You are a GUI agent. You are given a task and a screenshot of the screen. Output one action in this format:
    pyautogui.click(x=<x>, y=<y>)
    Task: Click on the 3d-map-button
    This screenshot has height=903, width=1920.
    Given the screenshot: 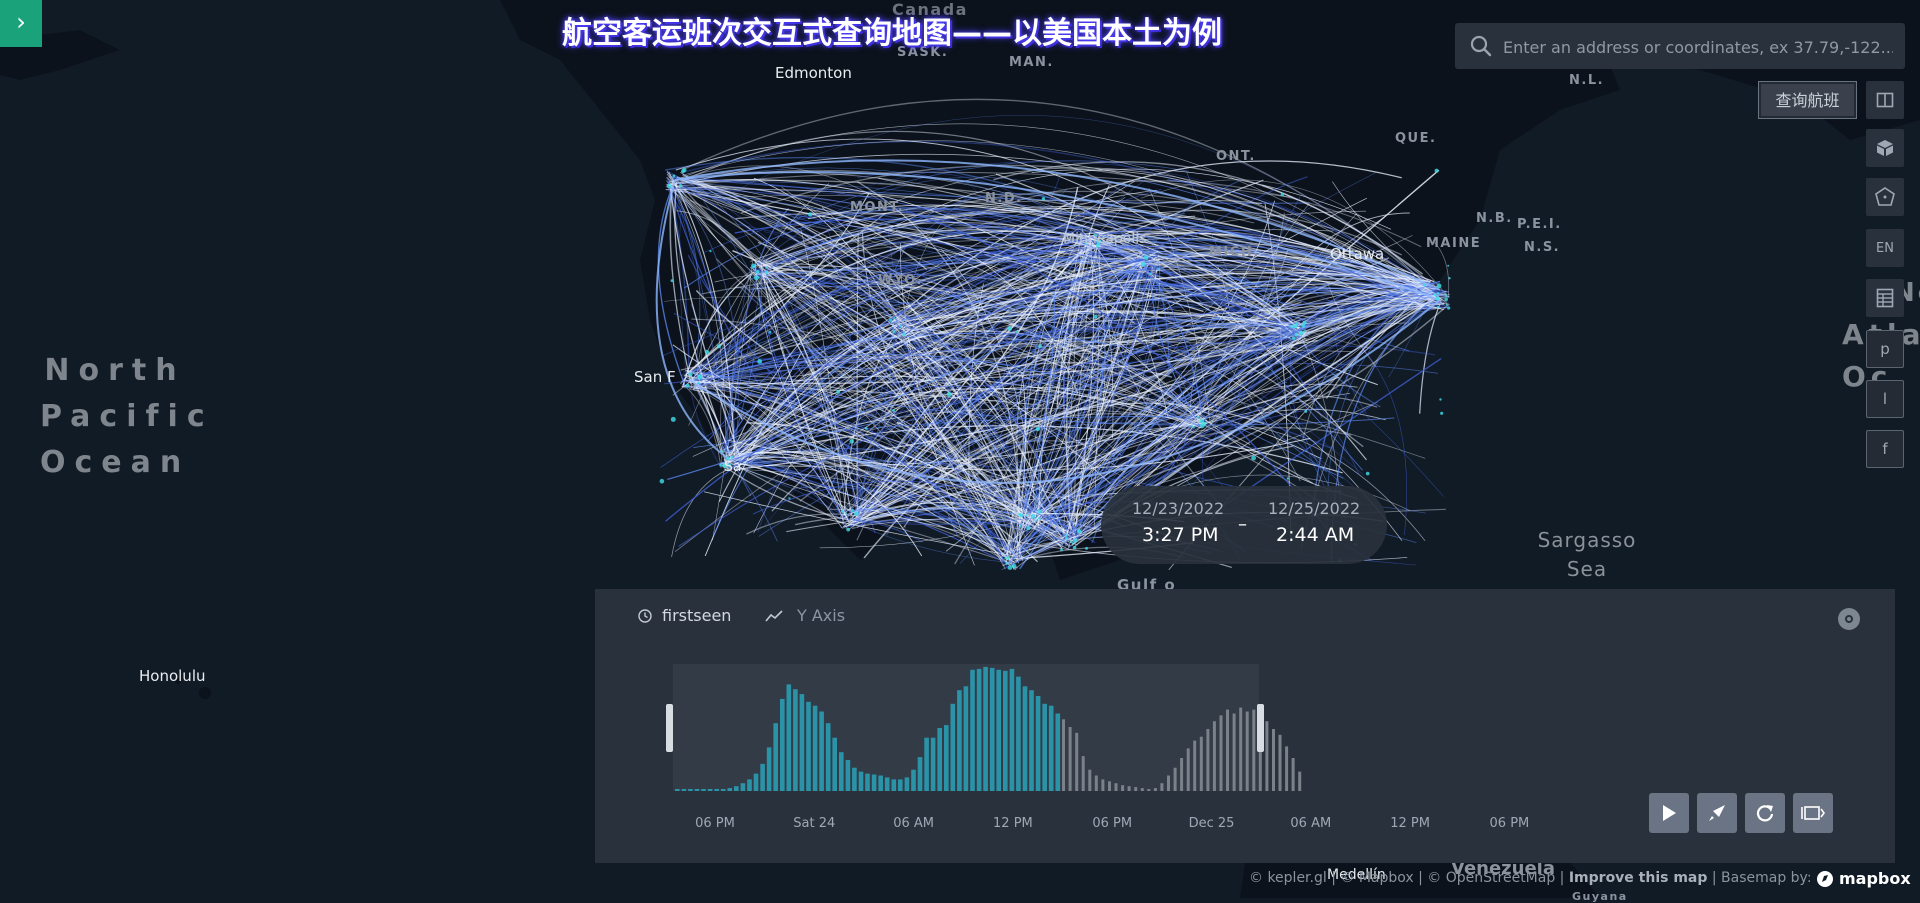 What is the action you would take?
    pyautogui.click(x=1885, y=148)
    